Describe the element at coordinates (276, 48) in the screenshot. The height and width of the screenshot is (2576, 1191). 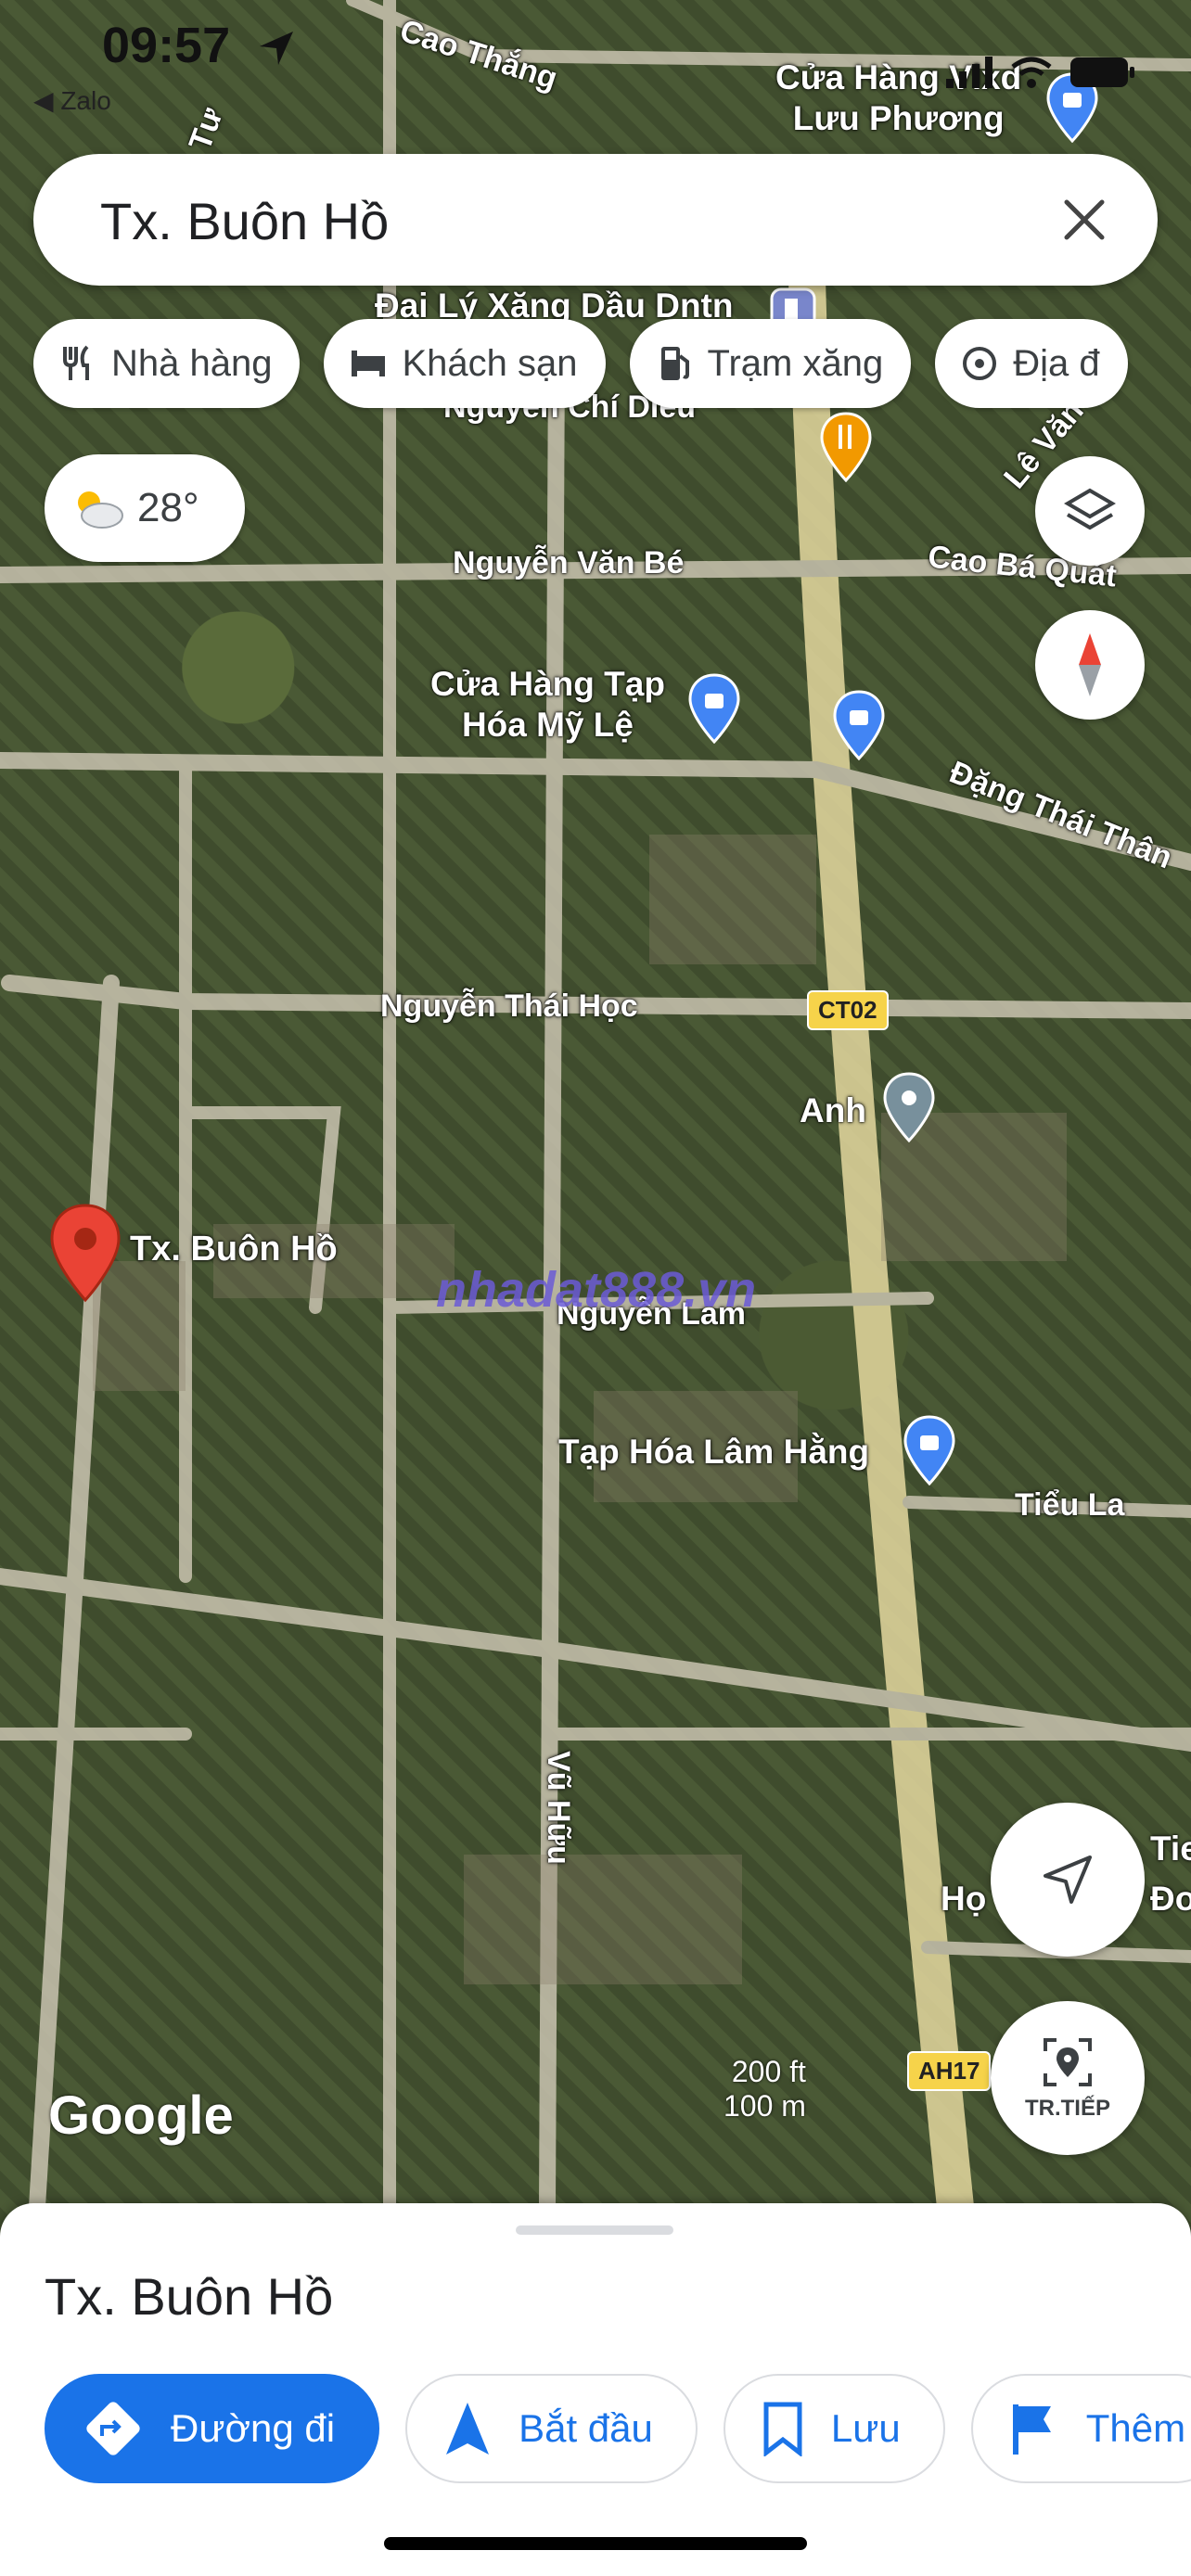
I see `location-arrow-icon` at that location.